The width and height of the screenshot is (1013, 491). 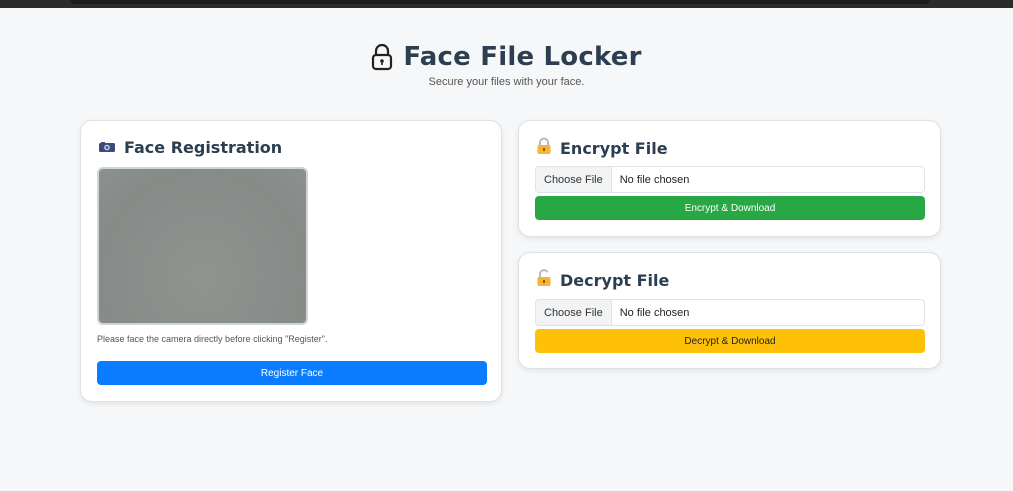 What do you see at coordinates (574, 179) in the screenshot?
I see `encrypt-choose-file-button: Choose File` at bounding box center [574, 179].